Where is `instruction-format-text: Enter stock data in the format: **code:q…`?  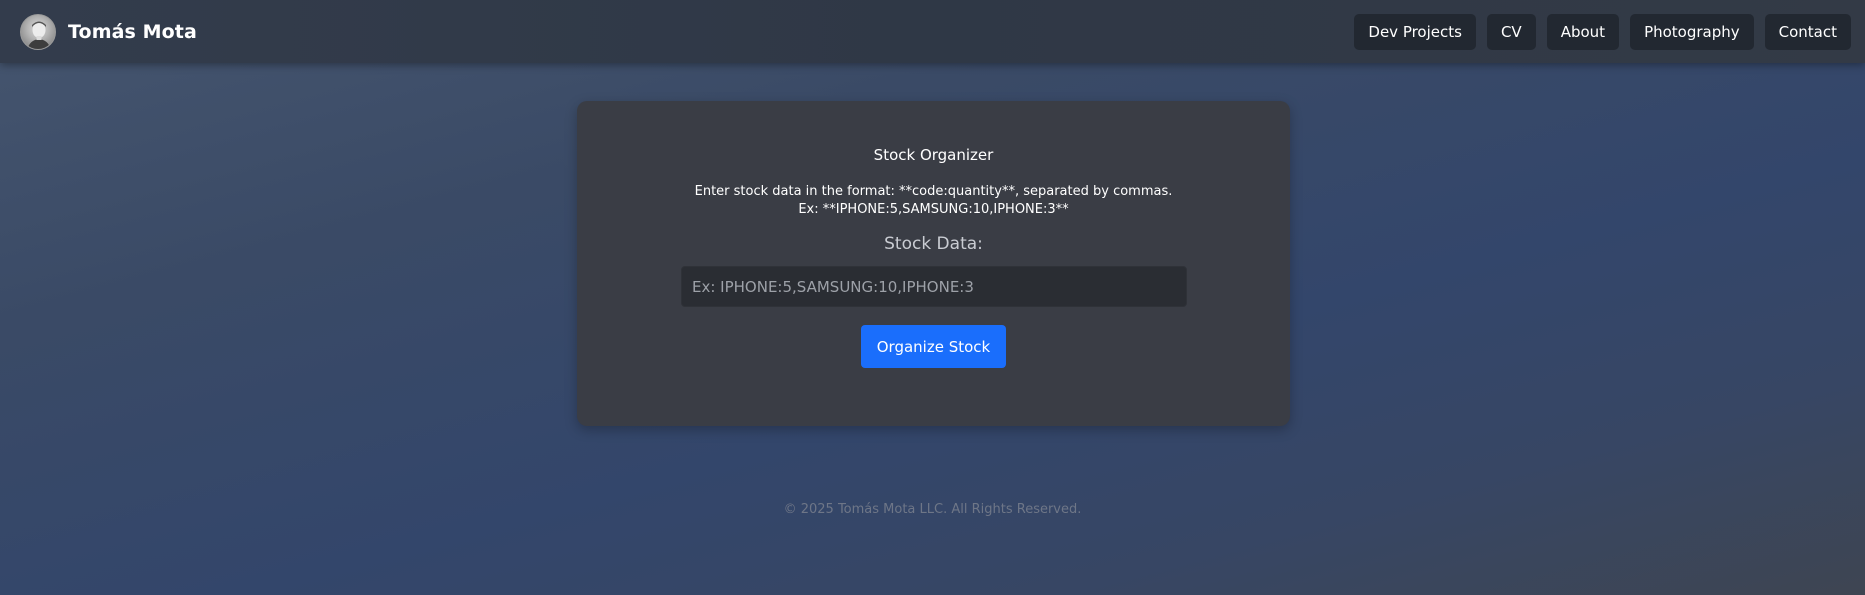 instruction-format-text: Enter stock data in the format: **code:q… is located at coordinates (933, 191).